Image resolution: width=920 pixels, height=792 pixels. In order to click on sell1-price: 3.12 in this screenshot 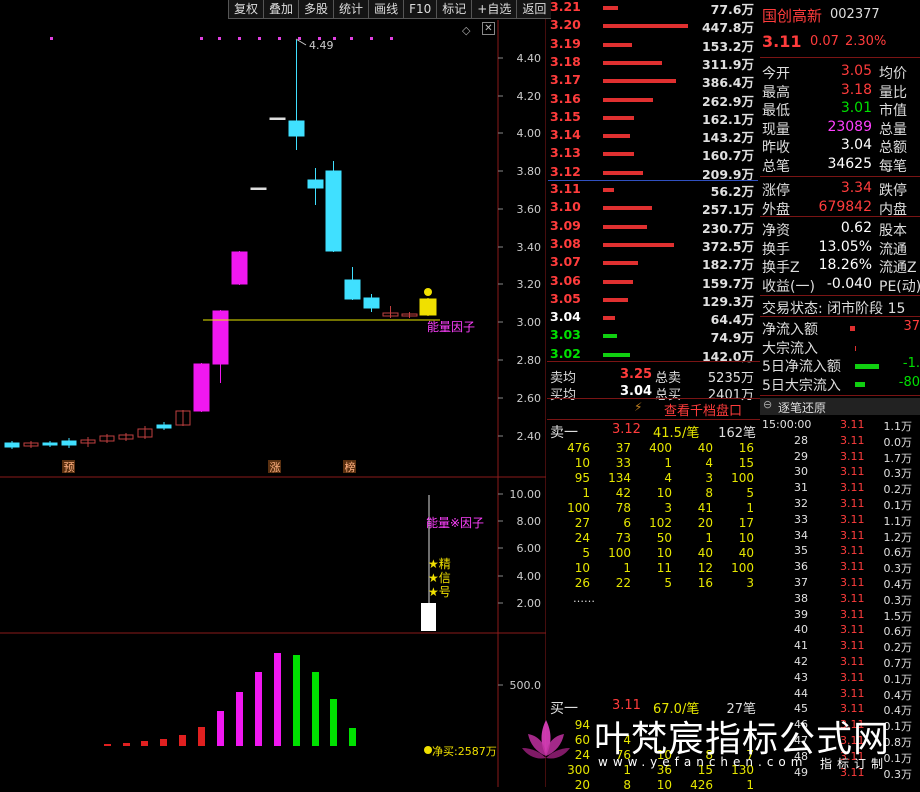, I will do `click(626, 429)`.